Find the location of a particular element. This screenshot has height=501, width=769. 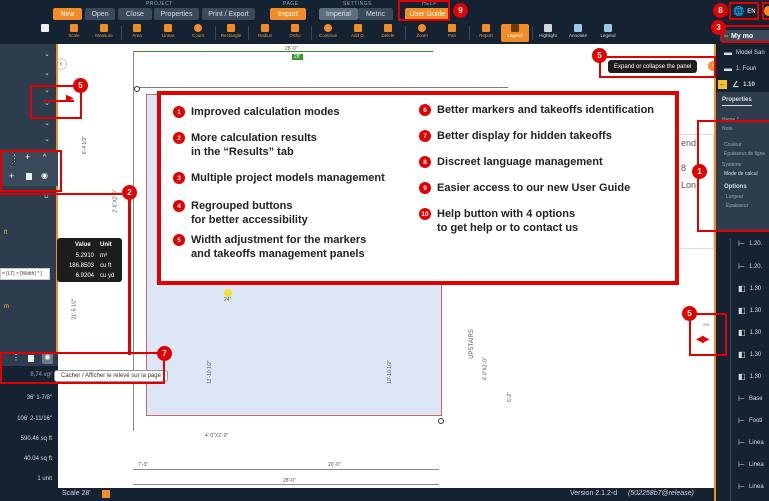

tool-area: Area is located at coordinates (137, 33).